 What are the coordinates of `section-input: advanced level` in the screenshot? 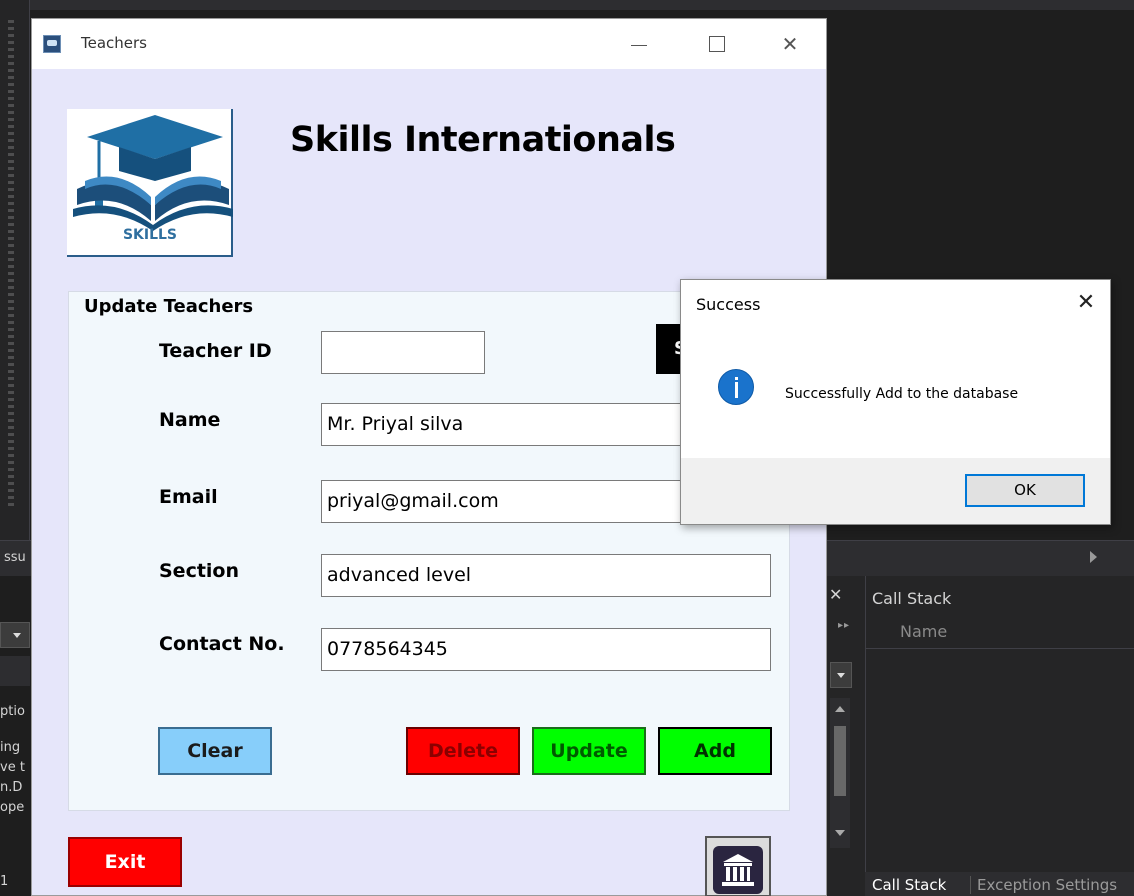 It's located at (546, 575).